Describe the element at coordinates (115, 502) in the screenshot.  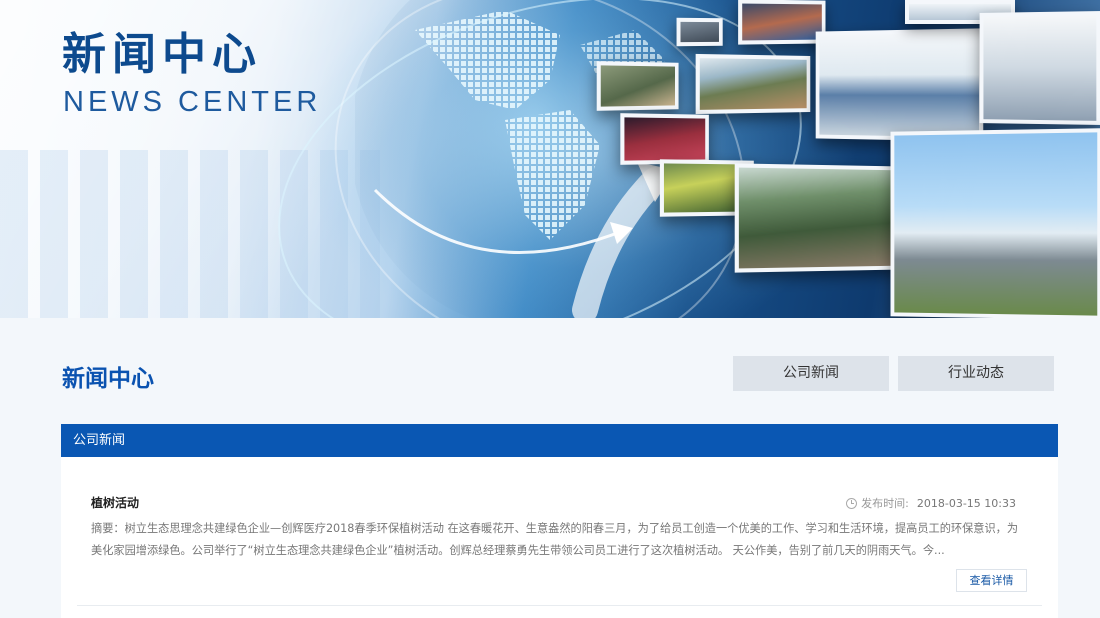
I see `news-item-title: 植树活动` at that location.